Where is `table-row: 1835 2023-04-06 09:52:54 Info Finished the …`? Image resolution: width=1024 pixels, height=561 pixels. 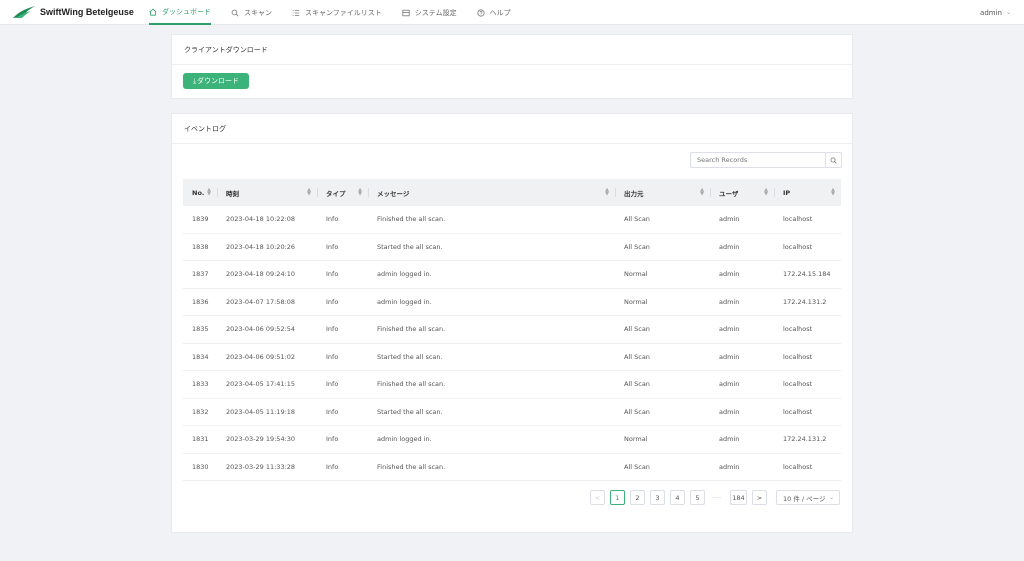
table-row: 1835 2023-04-06 09:52:54 Info Finished the … is located at coordinates (512, 330).